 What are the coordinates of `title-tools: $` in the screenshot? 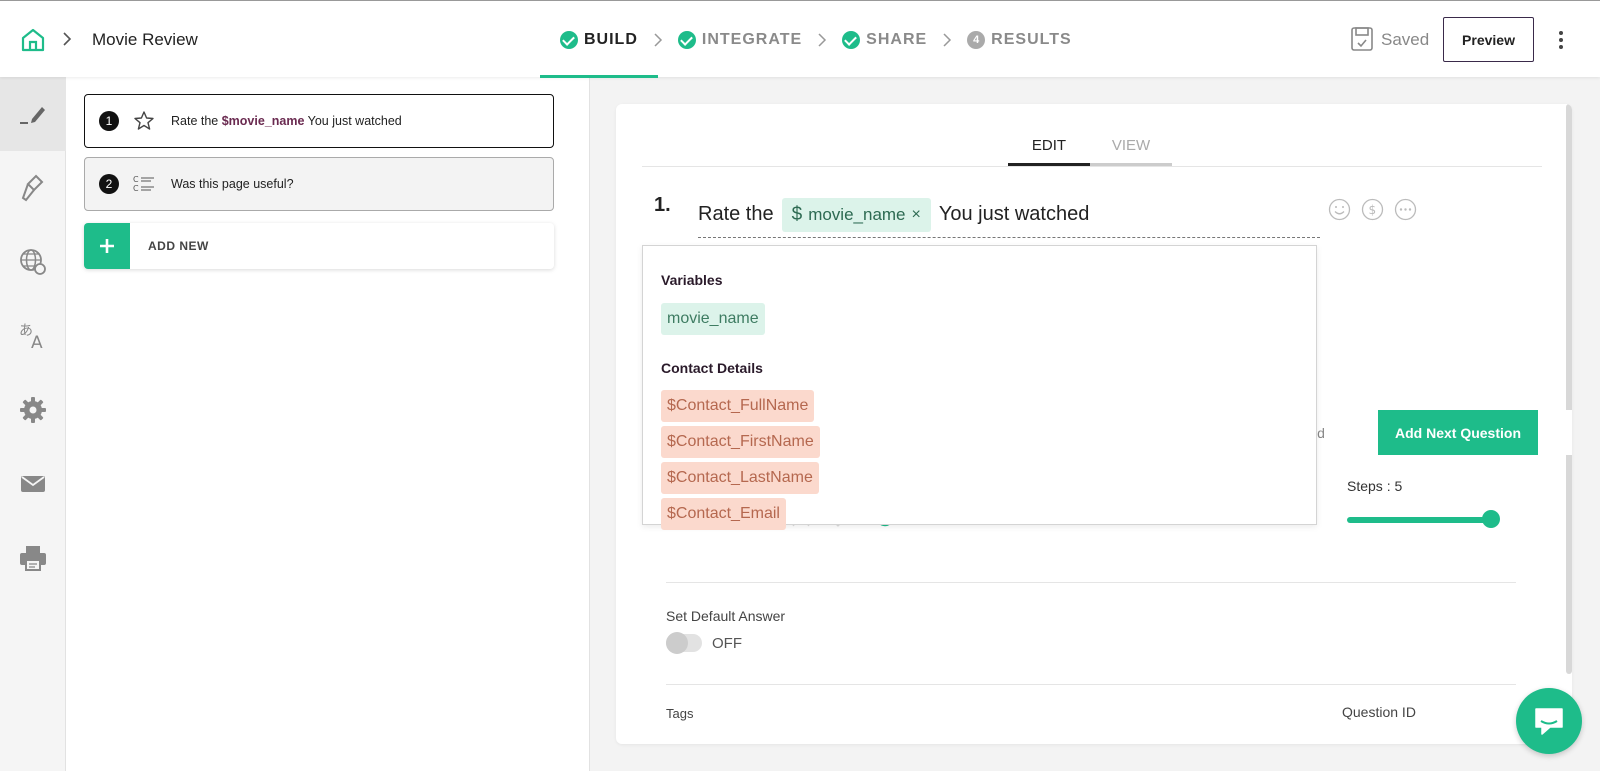 It's located at (1372, 209).